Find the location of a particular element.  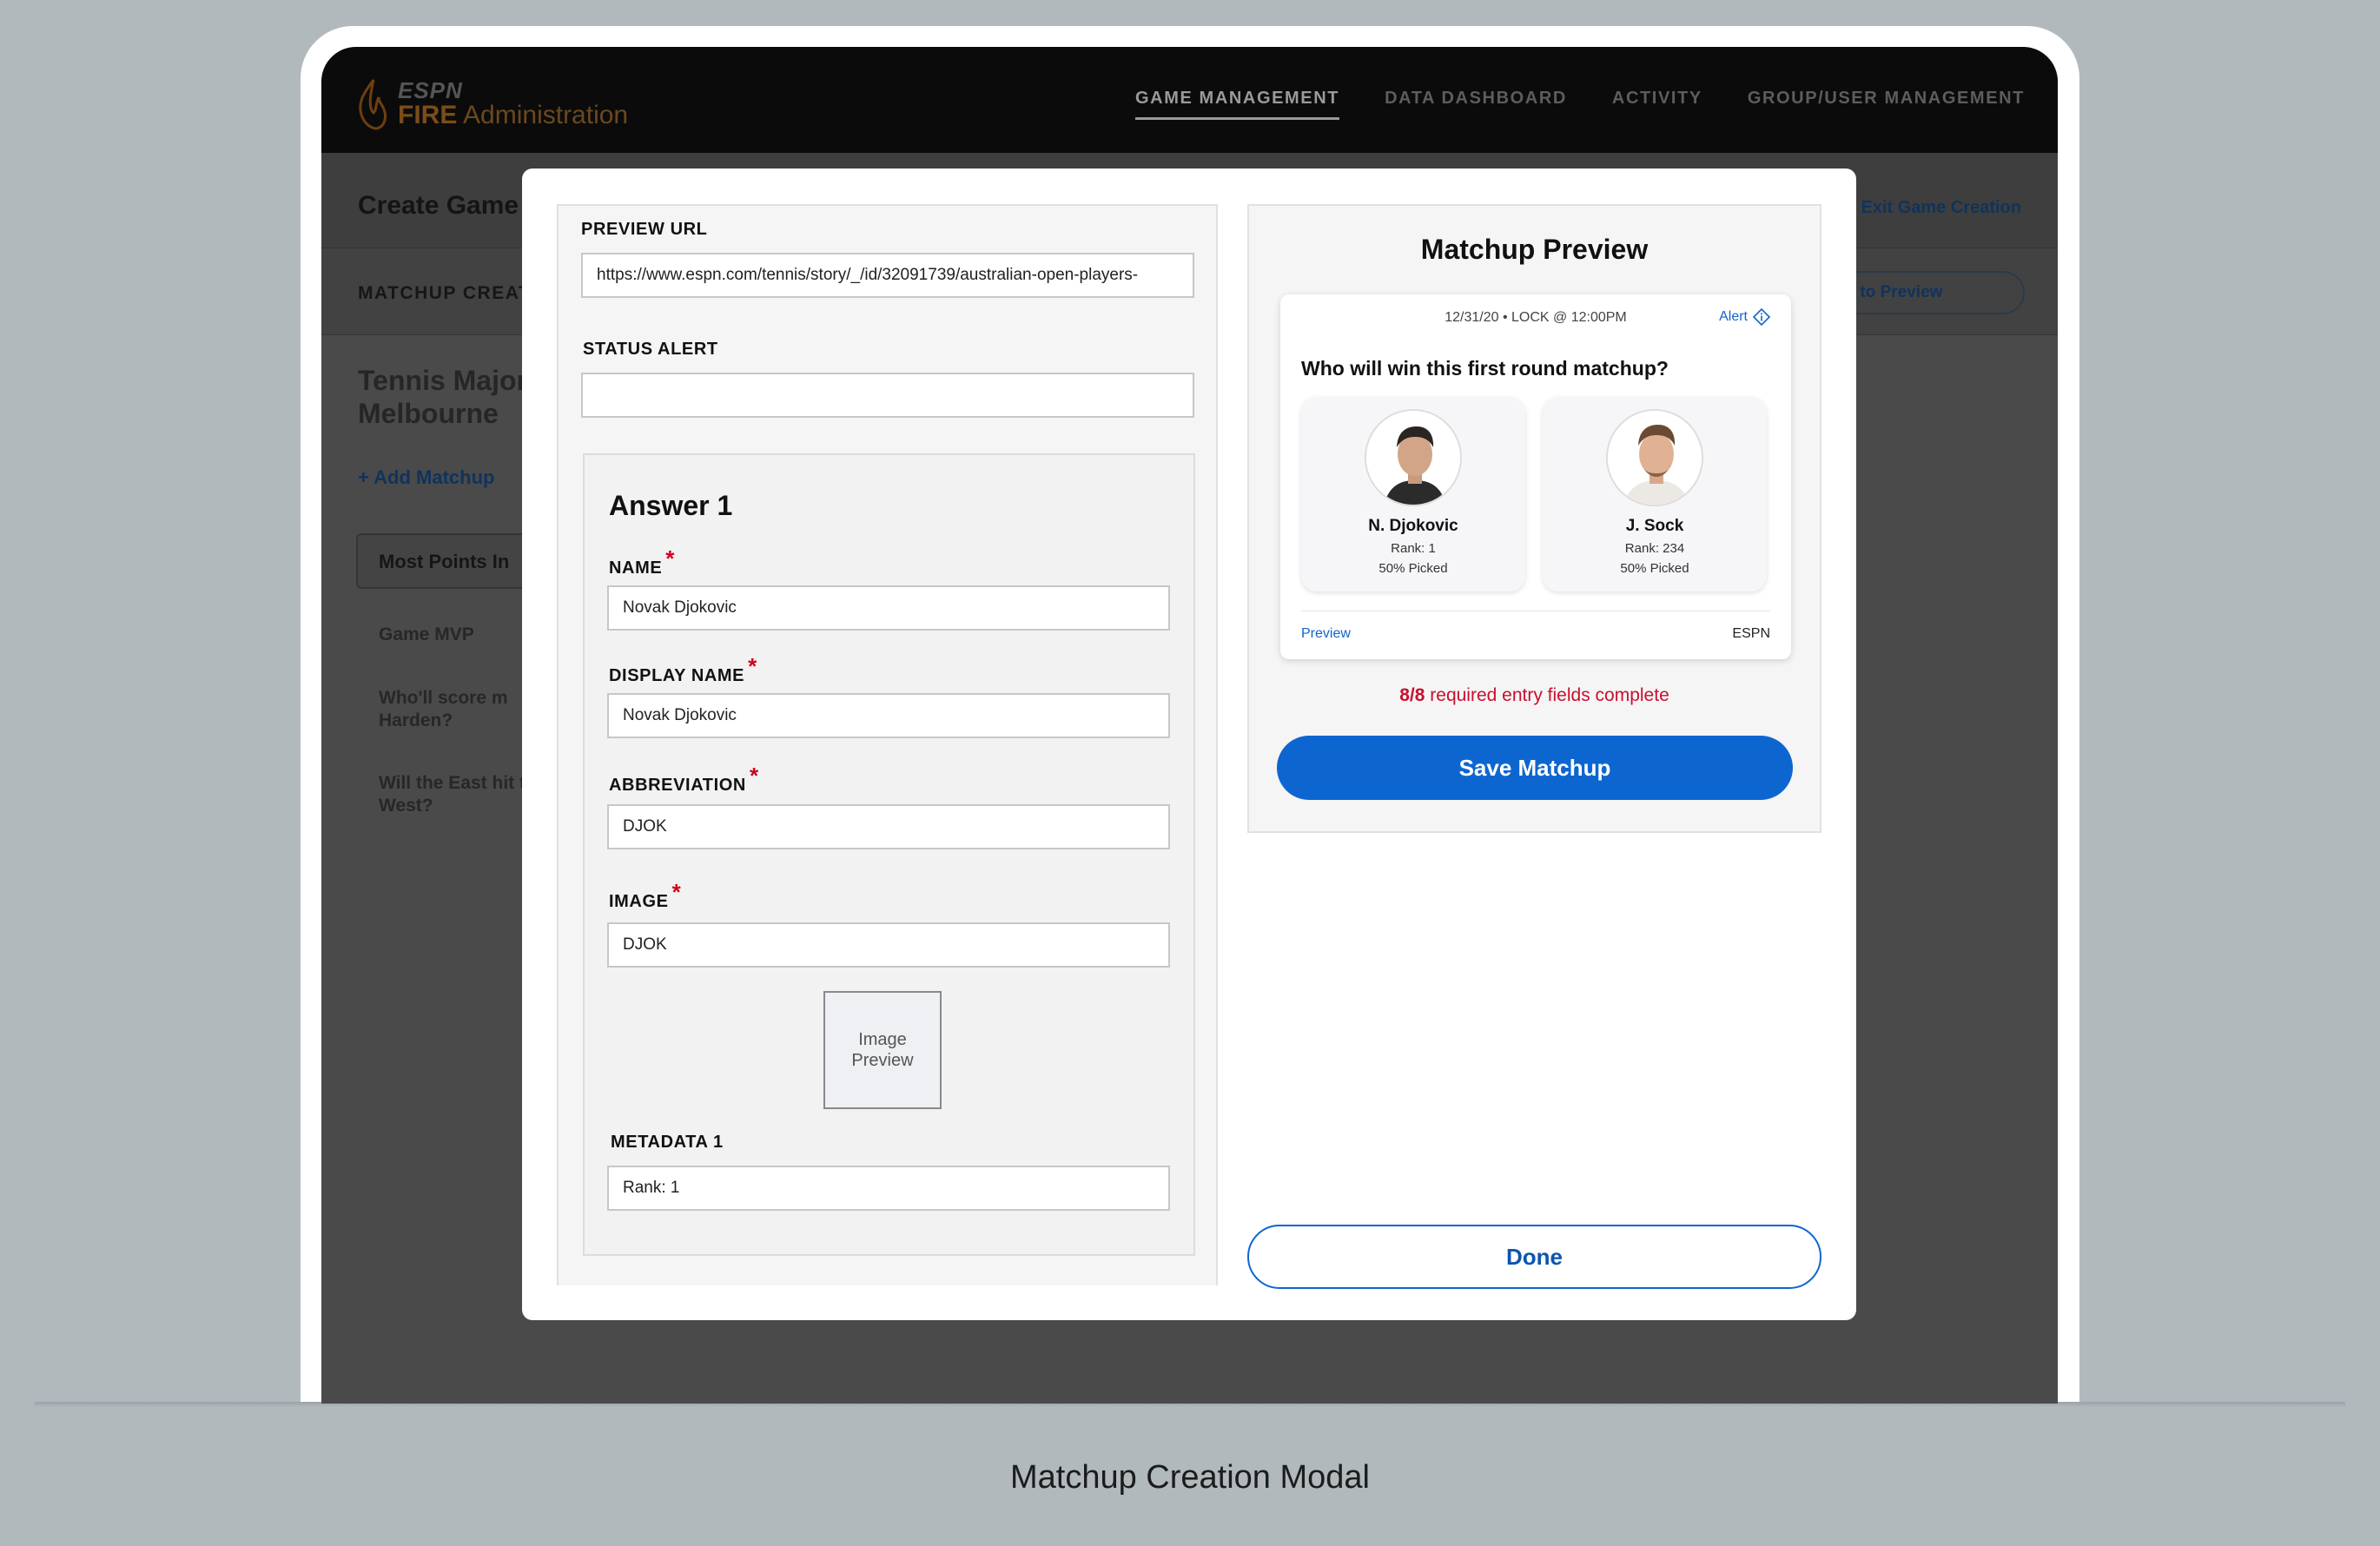

nav-activity: ACTIVITY is located at coordinates (1657, 105).